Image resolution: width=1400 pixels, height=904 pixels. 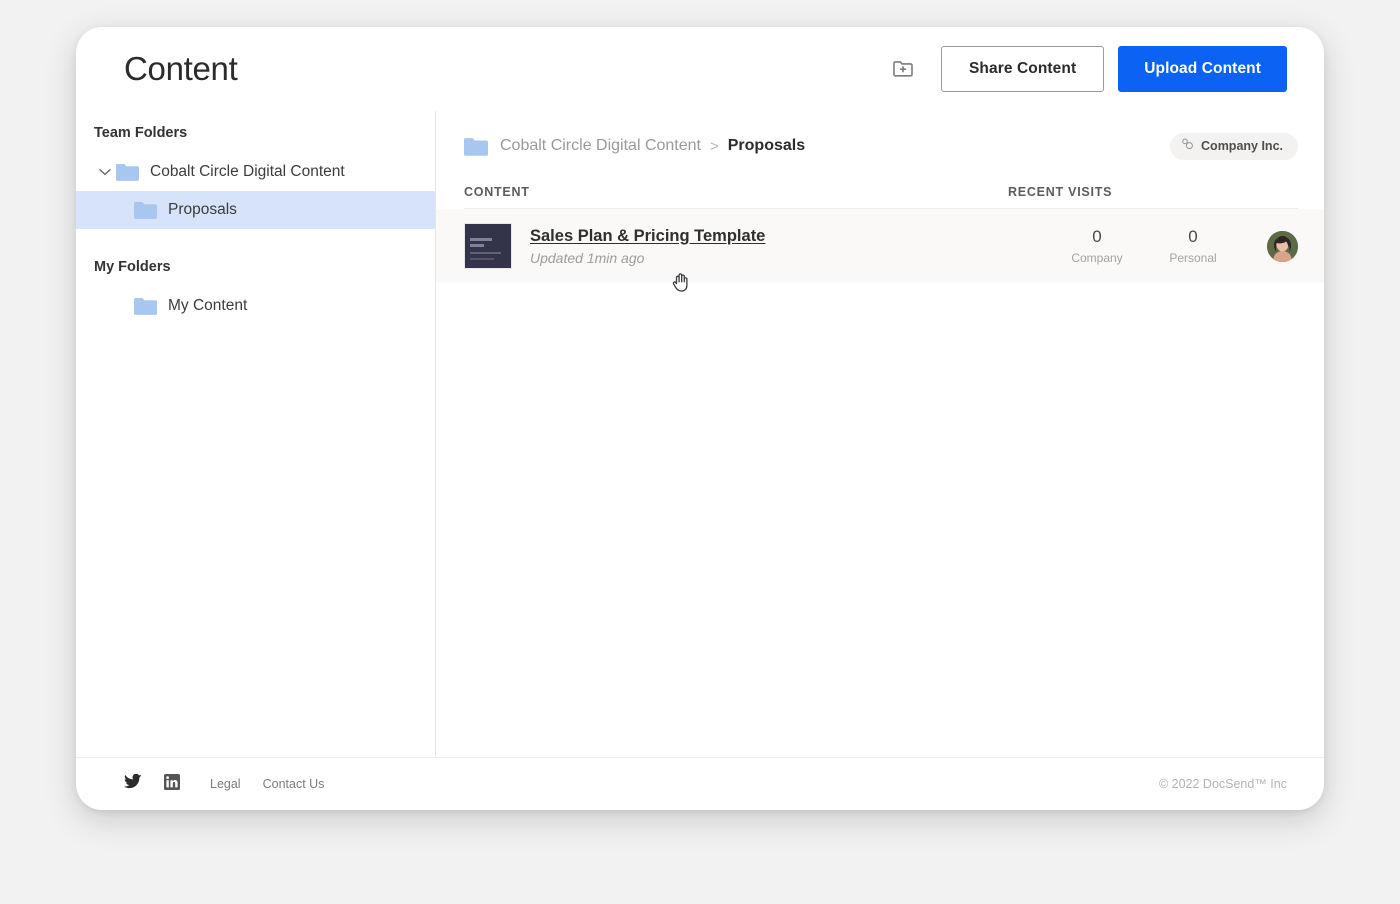 I want to click on document-title-link: Sales Plan & Pricing Template, so click(x=647, y=236).